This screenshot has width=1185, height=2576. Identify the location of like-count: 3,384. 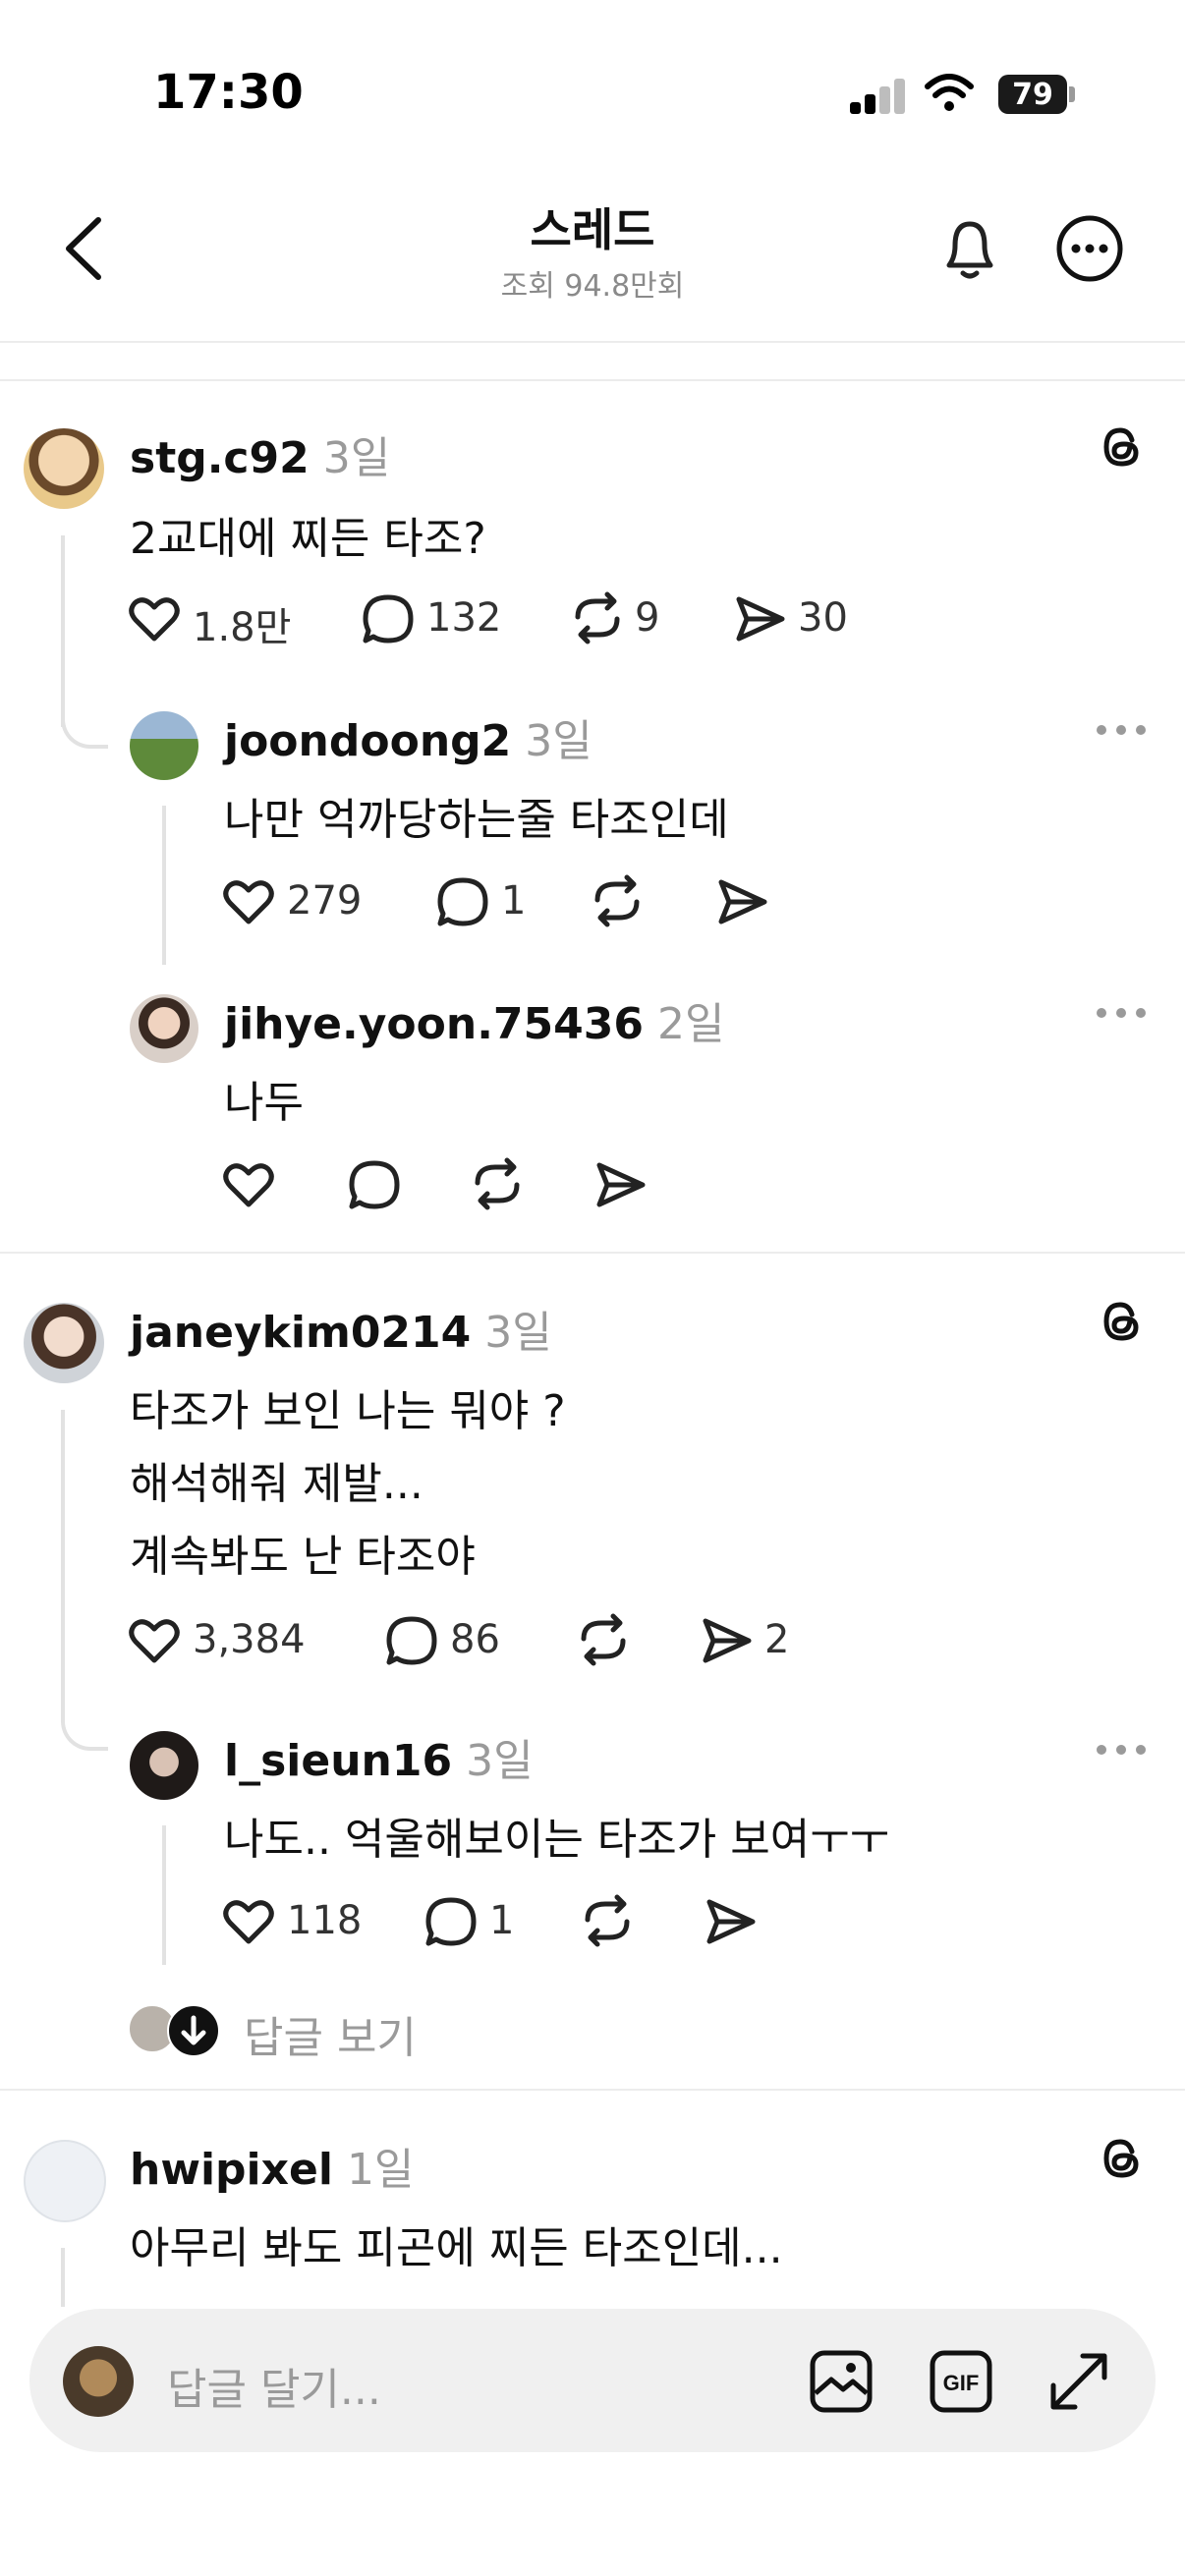
(250, 1639).